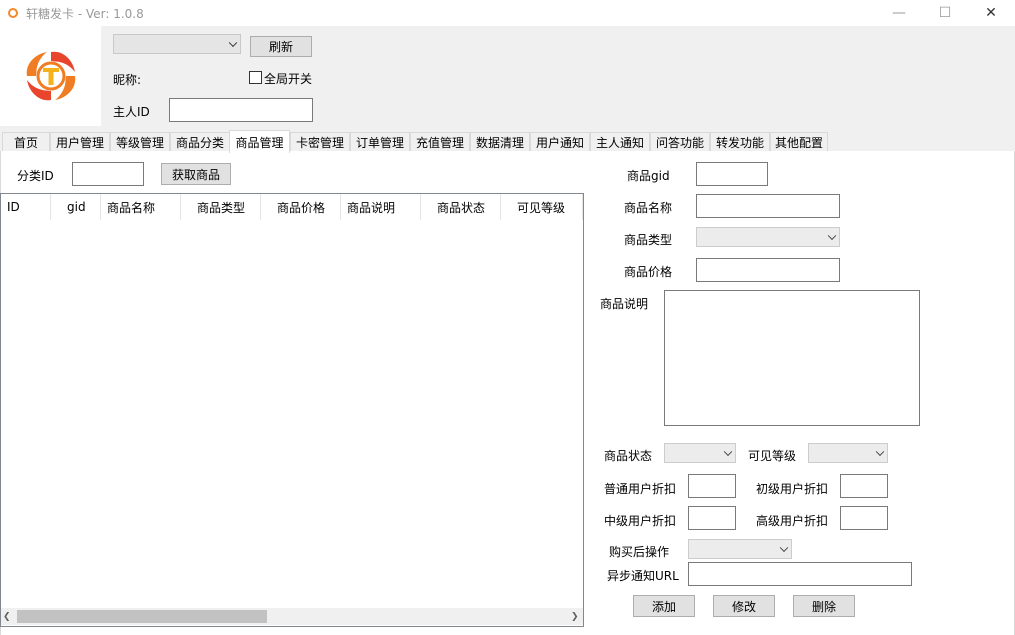  I want to click on type-label: 商品类型, so click(648, 240).